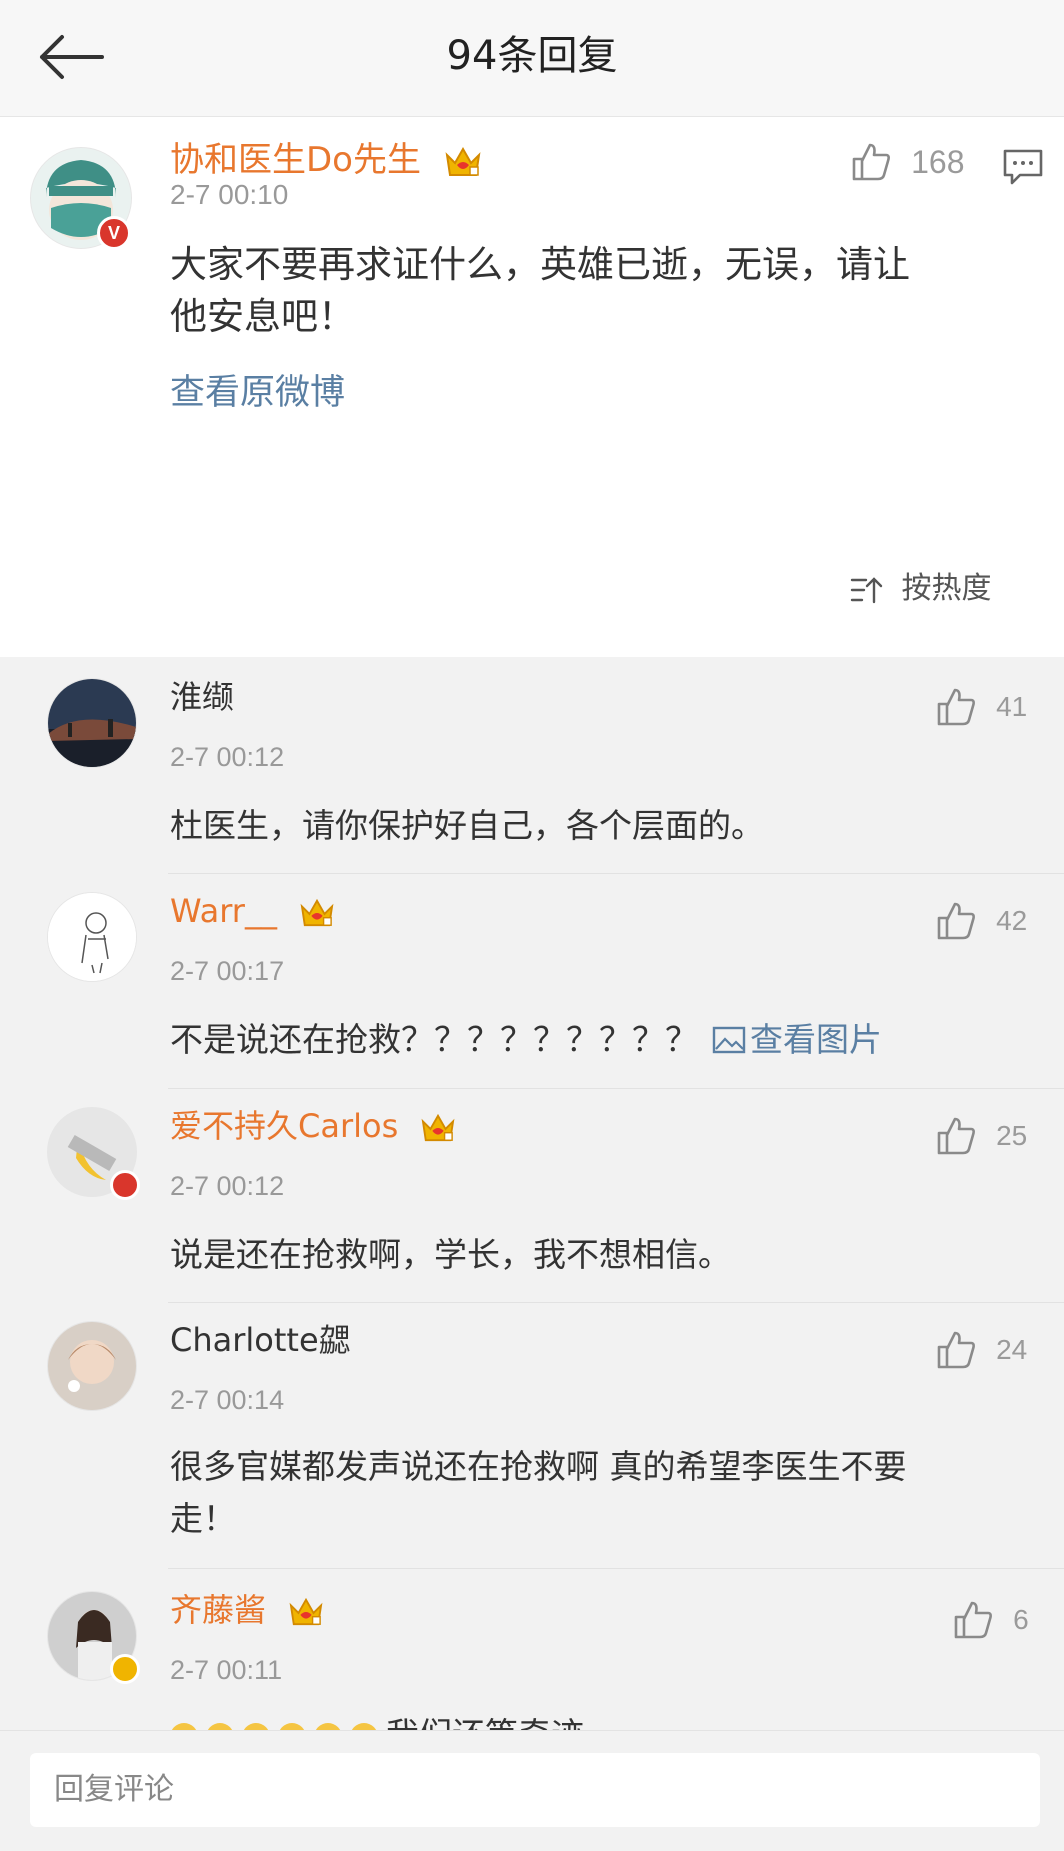  I want to click on comment-like-button: 41, so click(981, 707).